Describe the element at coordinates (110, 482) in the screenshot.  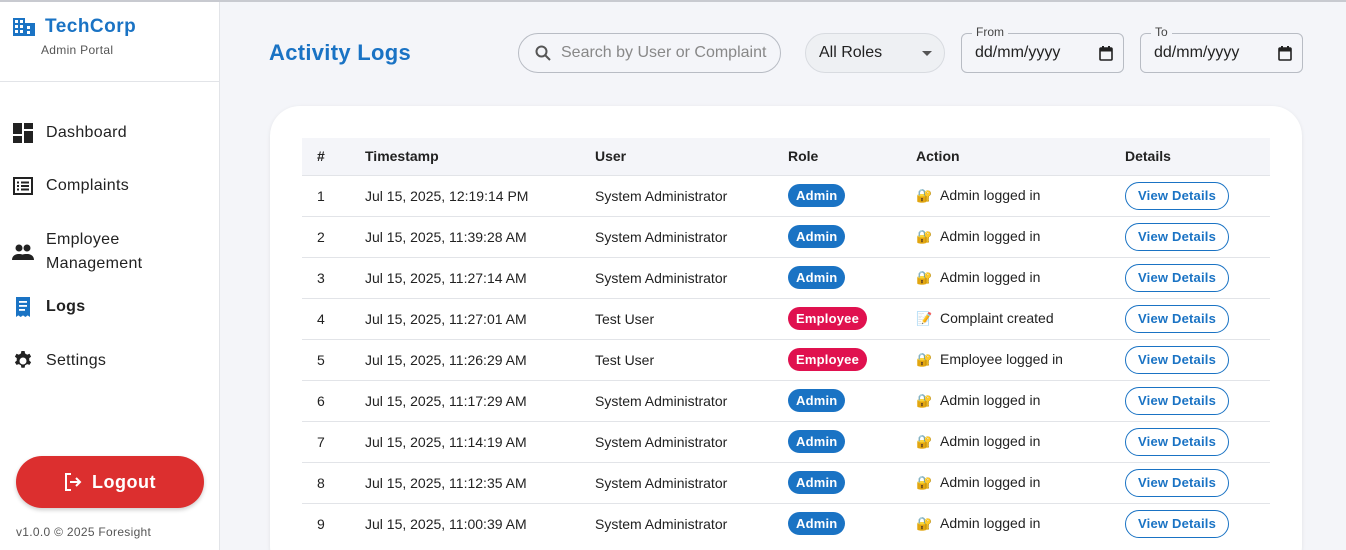
I see `logout-button: Logout` at that location.